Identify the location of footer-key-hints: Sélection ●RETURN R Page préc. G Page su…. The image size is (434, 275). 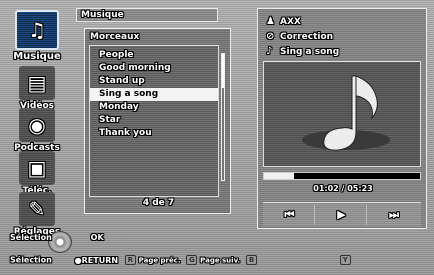
(180, 260).